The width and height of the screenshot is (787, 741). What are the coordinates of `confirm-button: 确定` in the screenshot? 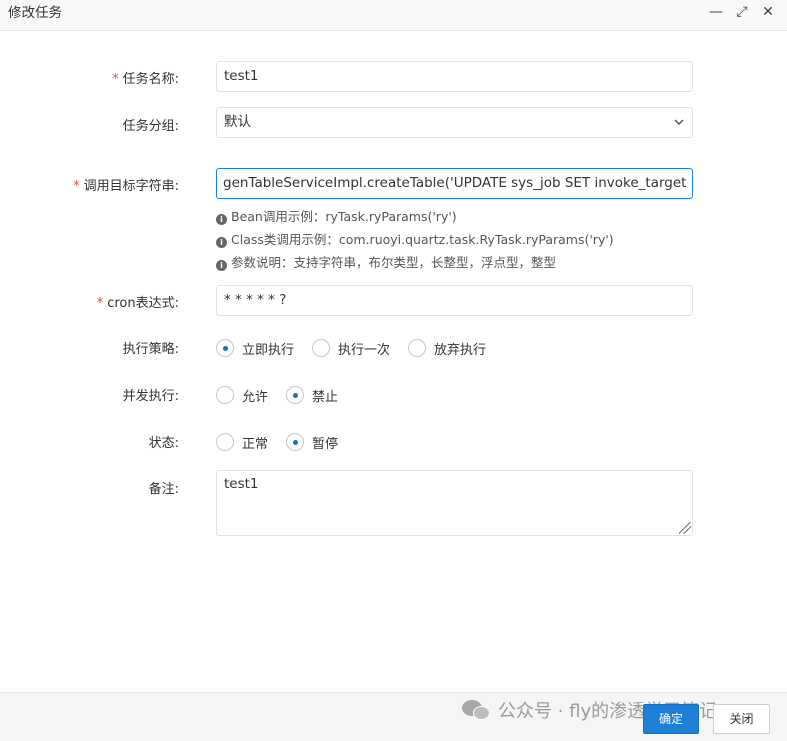 It's located at (671, 719).